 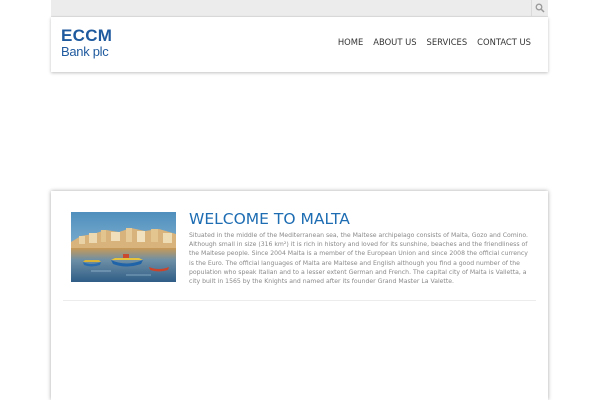 What do you see at coordinates (299, 365) in the screenshot?
I see `bottom-fade` at bounding box center [299, 365].